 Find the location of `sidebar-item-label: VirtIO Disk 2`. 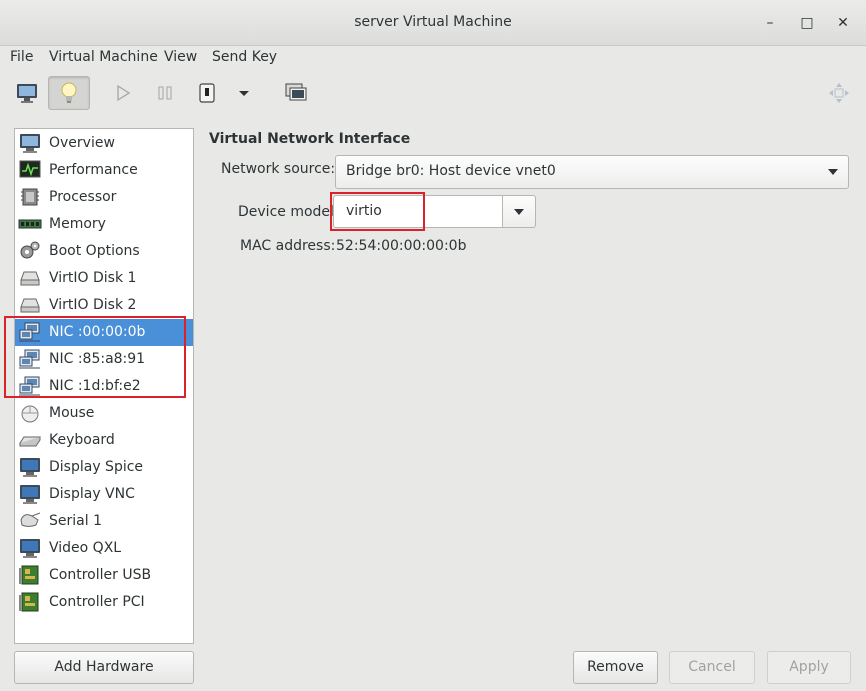

sidebar-item-label: VirtIO Disk 2 is located at coordinates (93, 305).